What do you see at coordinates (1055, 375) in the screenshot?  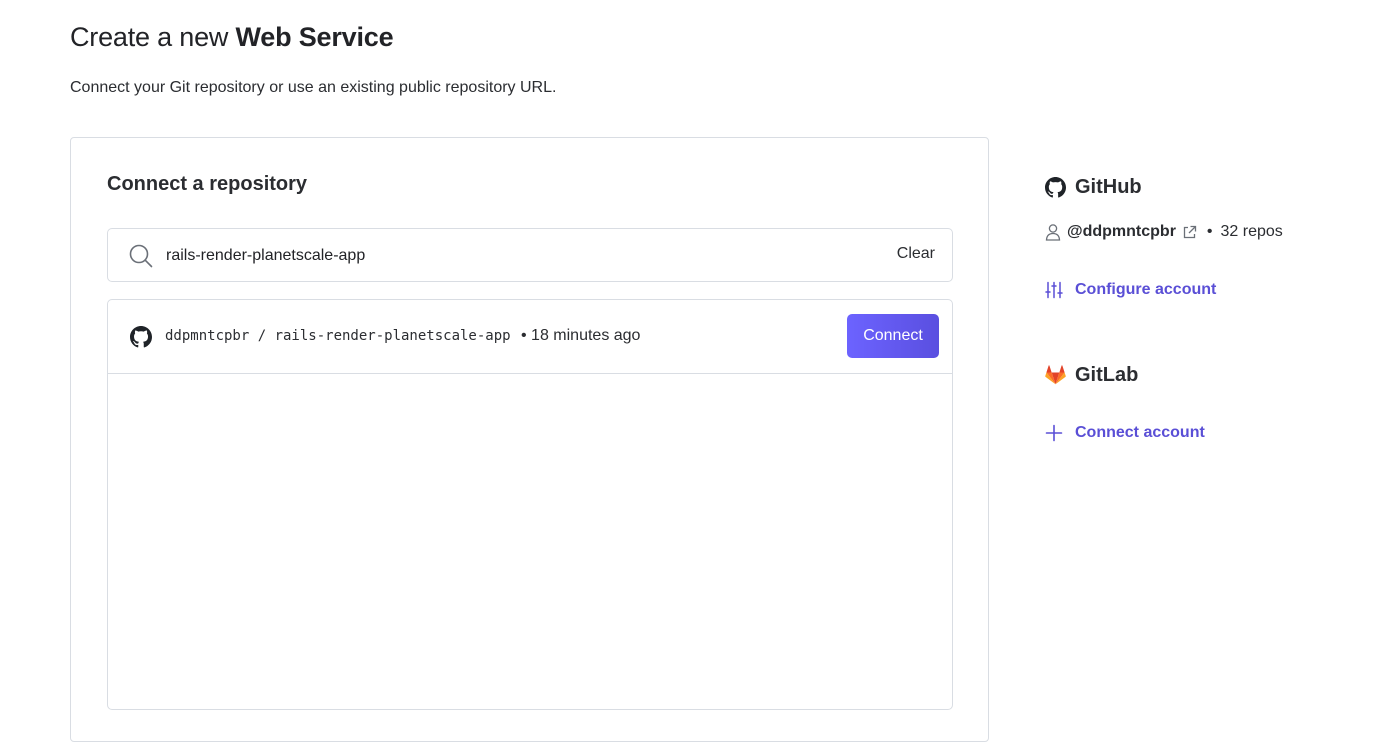 I see `gitlab-icon` at bounding box center [1055, 375].